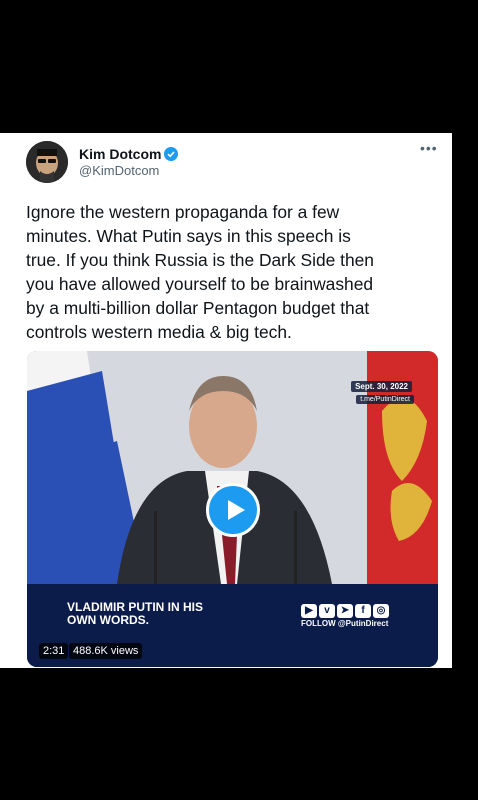  I want to click on follow-text: FOLLOW @PutinDirect, so click(345, 623).